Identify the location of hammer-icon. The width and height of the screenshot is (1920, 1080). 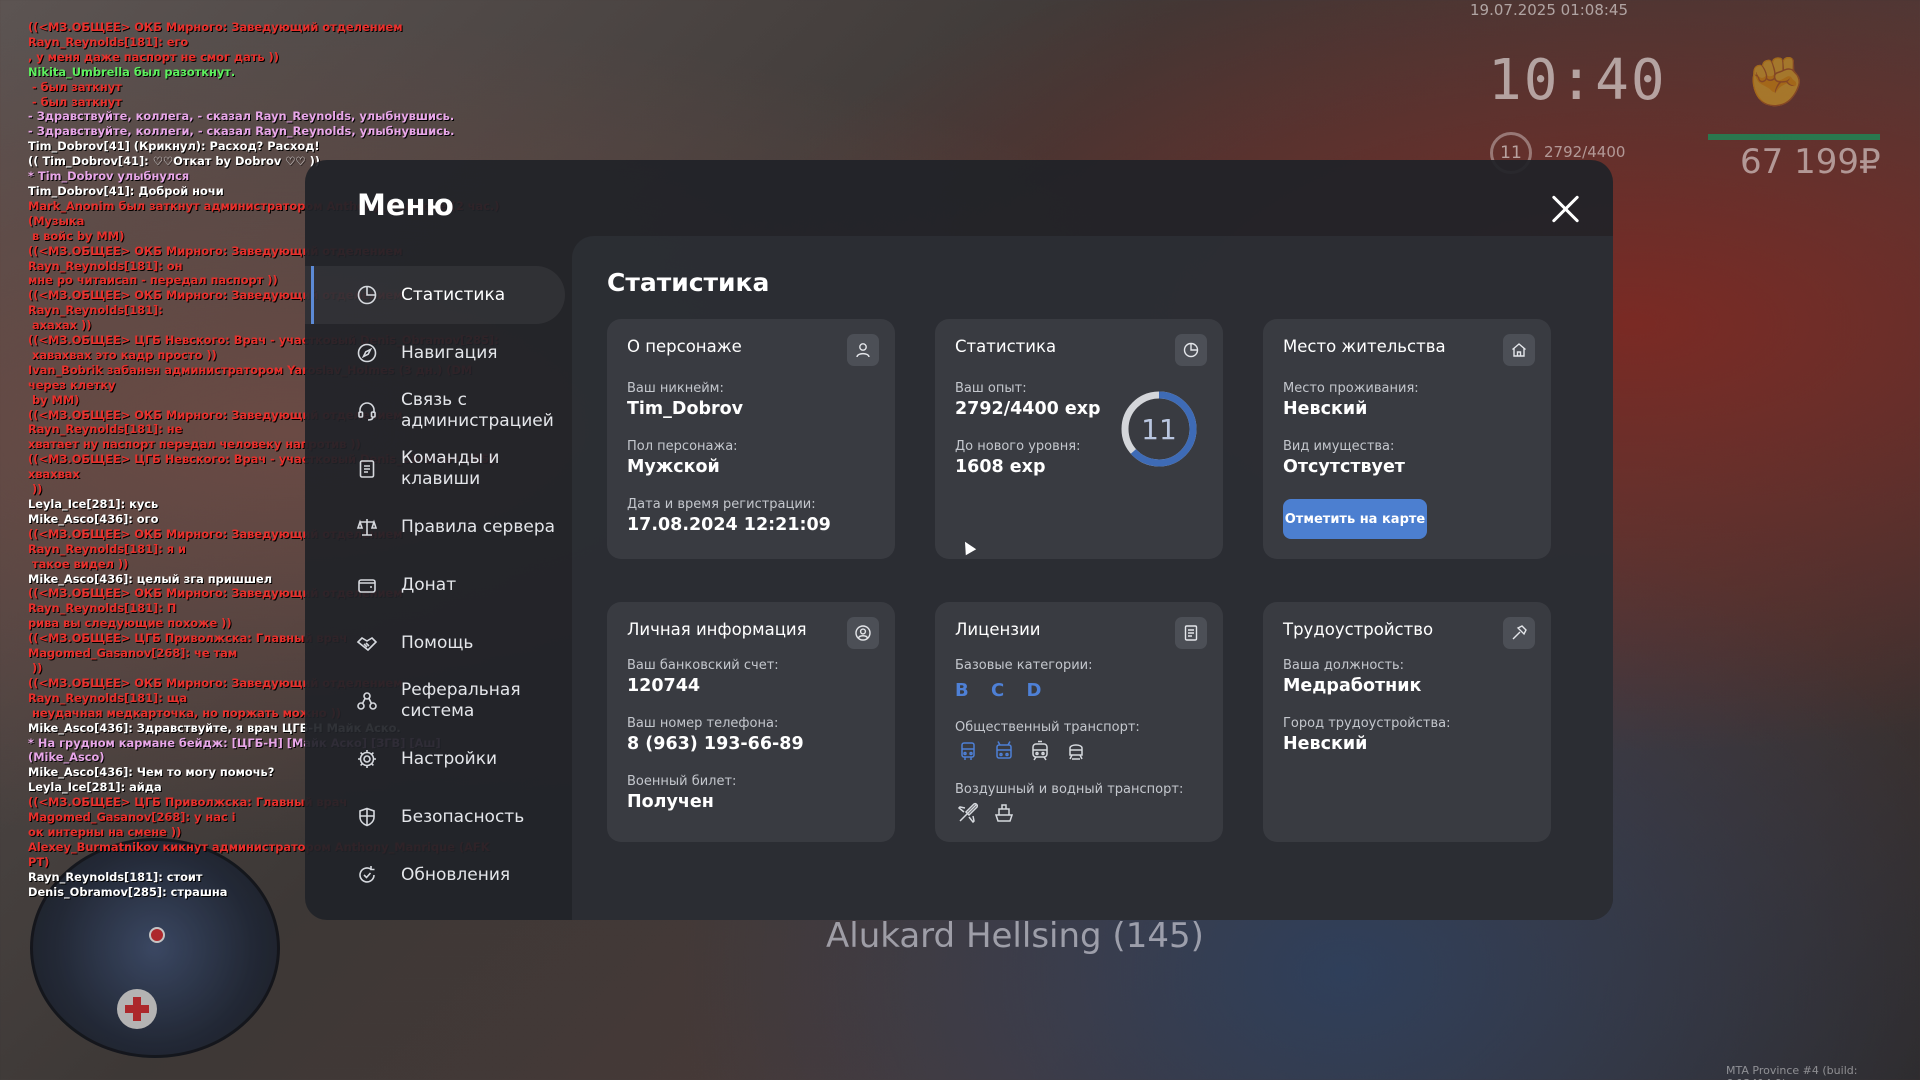
(1519, 633).